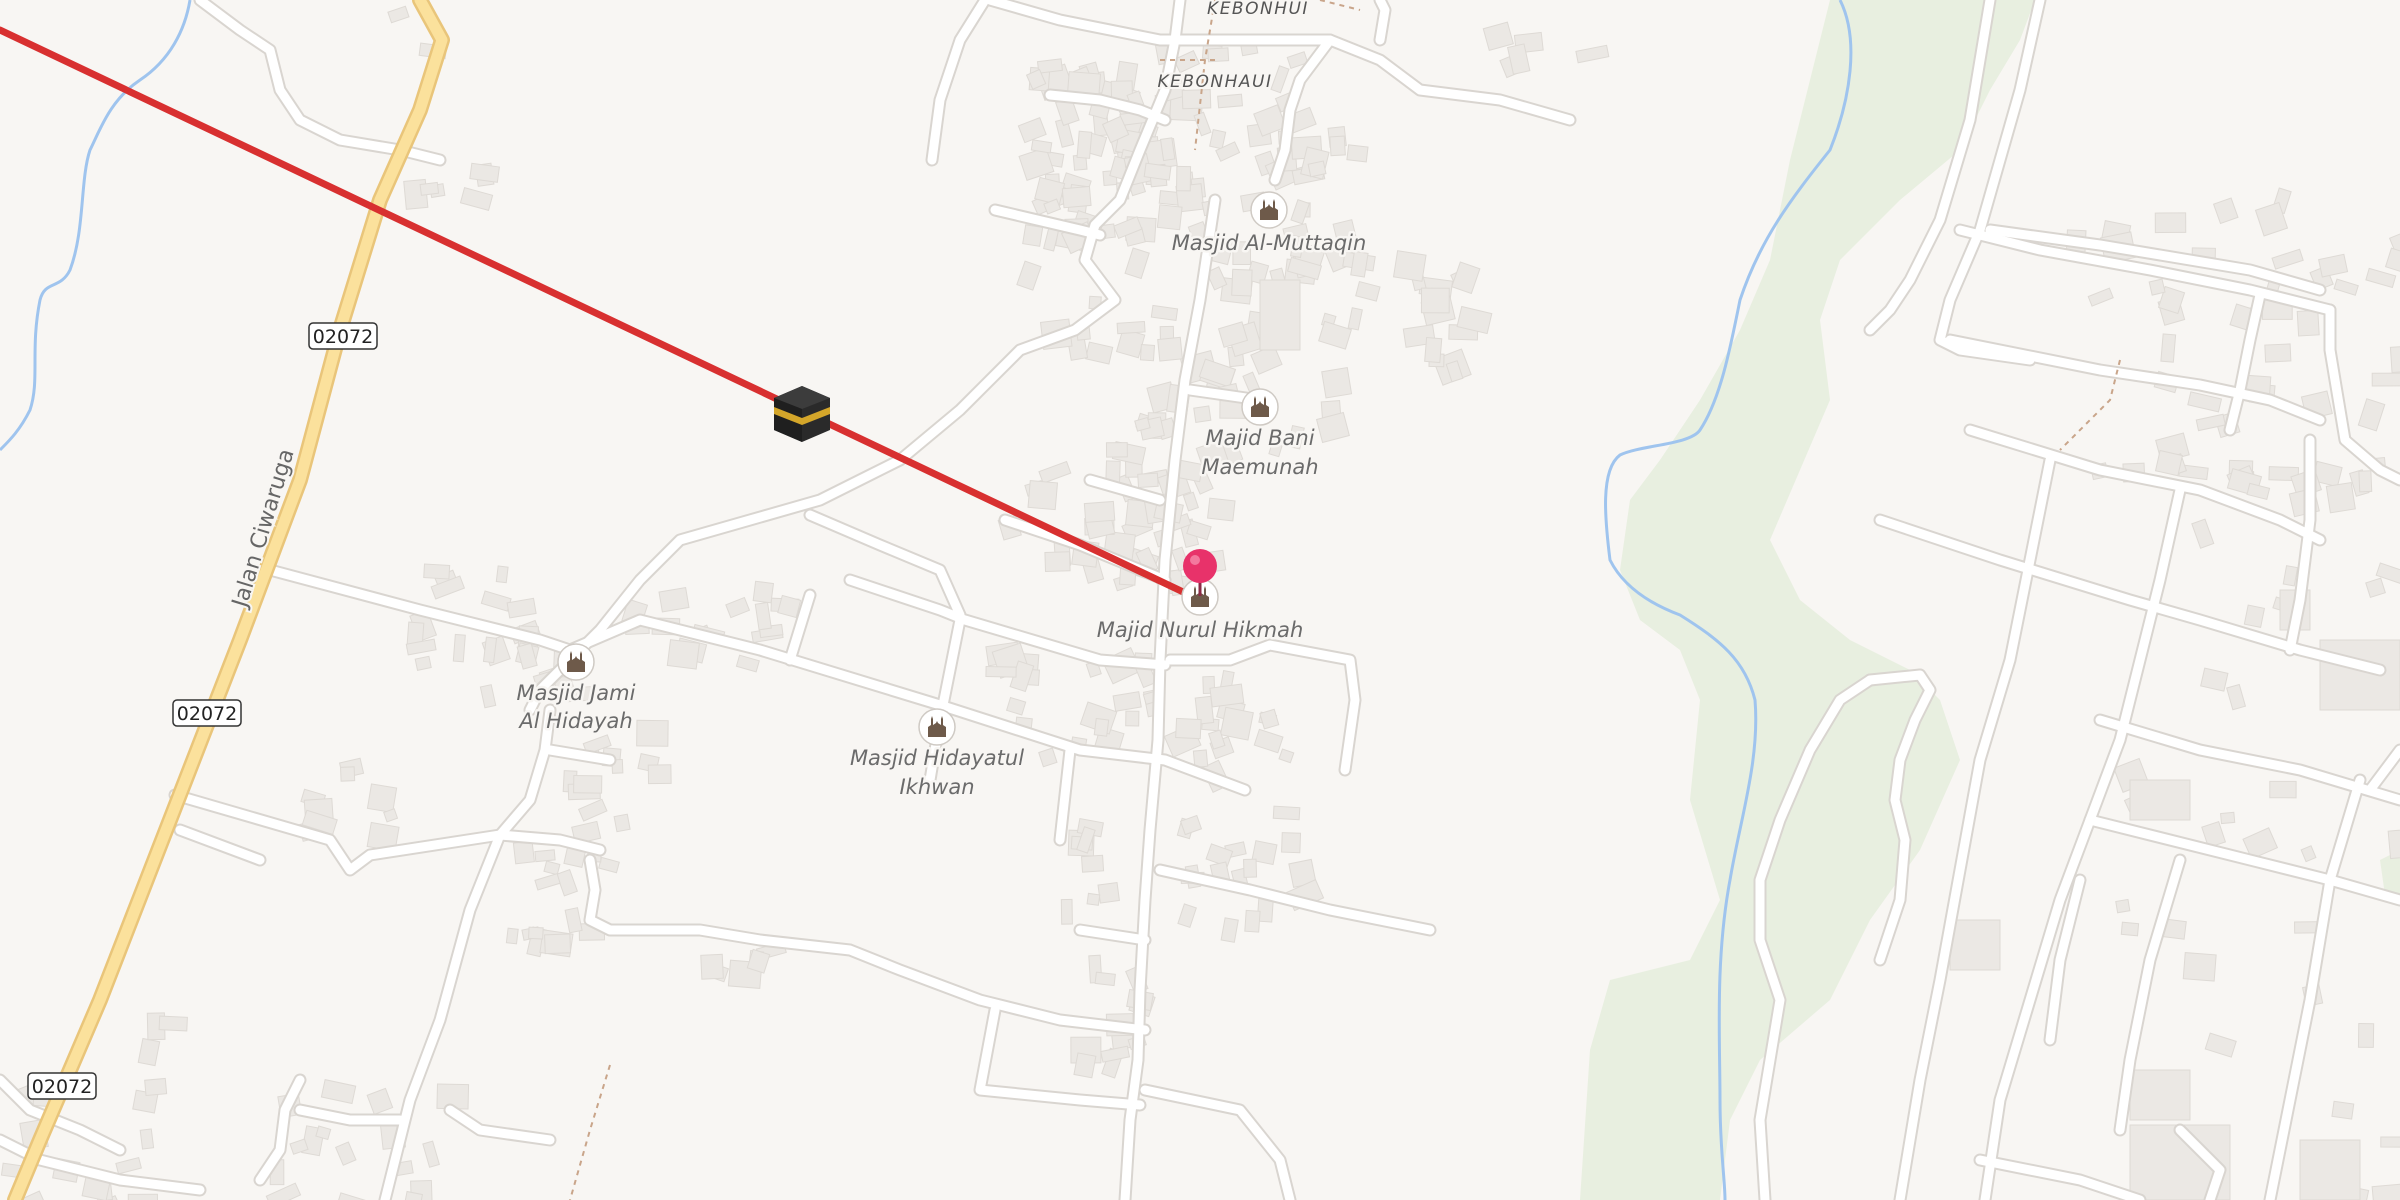 This screenshot has width=2400, height=1200. Describe the element at coordinates (937, 758) in the screenshot. I see `poi-label-line1: Masjid Hidayatul` at that location.